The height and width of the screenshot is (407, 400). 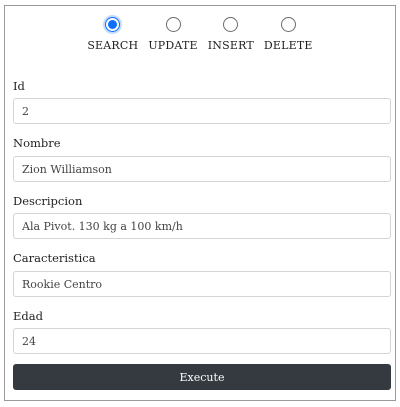 I want to click on radio-label-delete: DELETE, so click(x=288, y=45).